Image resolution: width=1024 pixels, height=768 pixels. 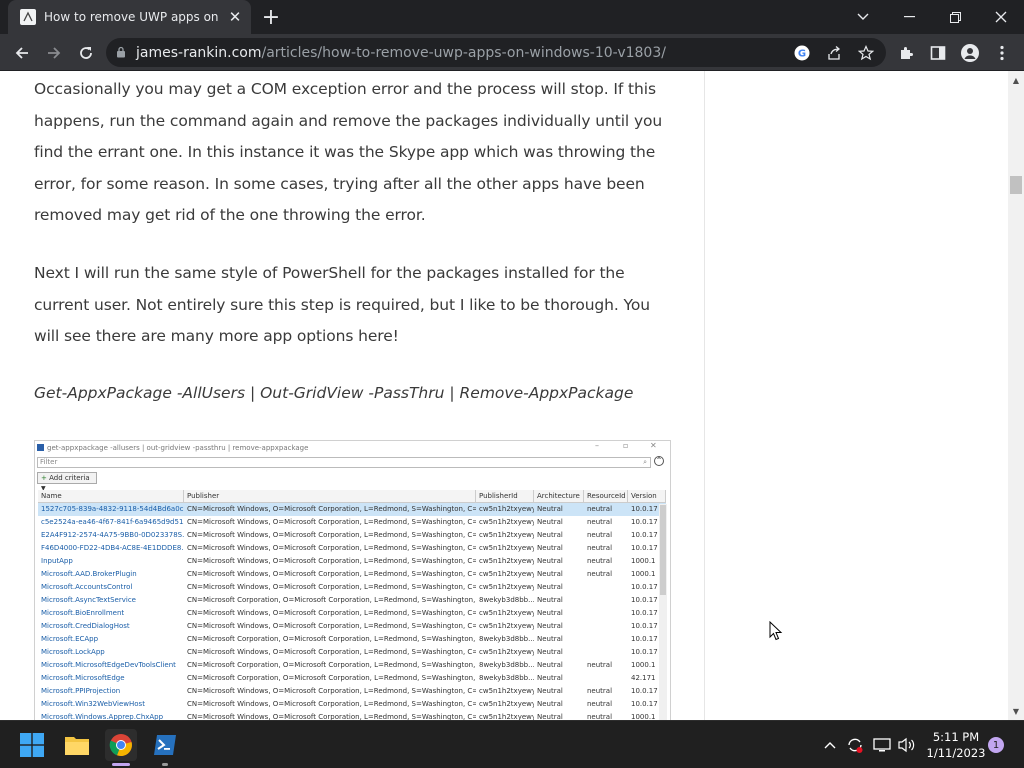 I want to click on tab-search-icon, so click(x=863, y=17).